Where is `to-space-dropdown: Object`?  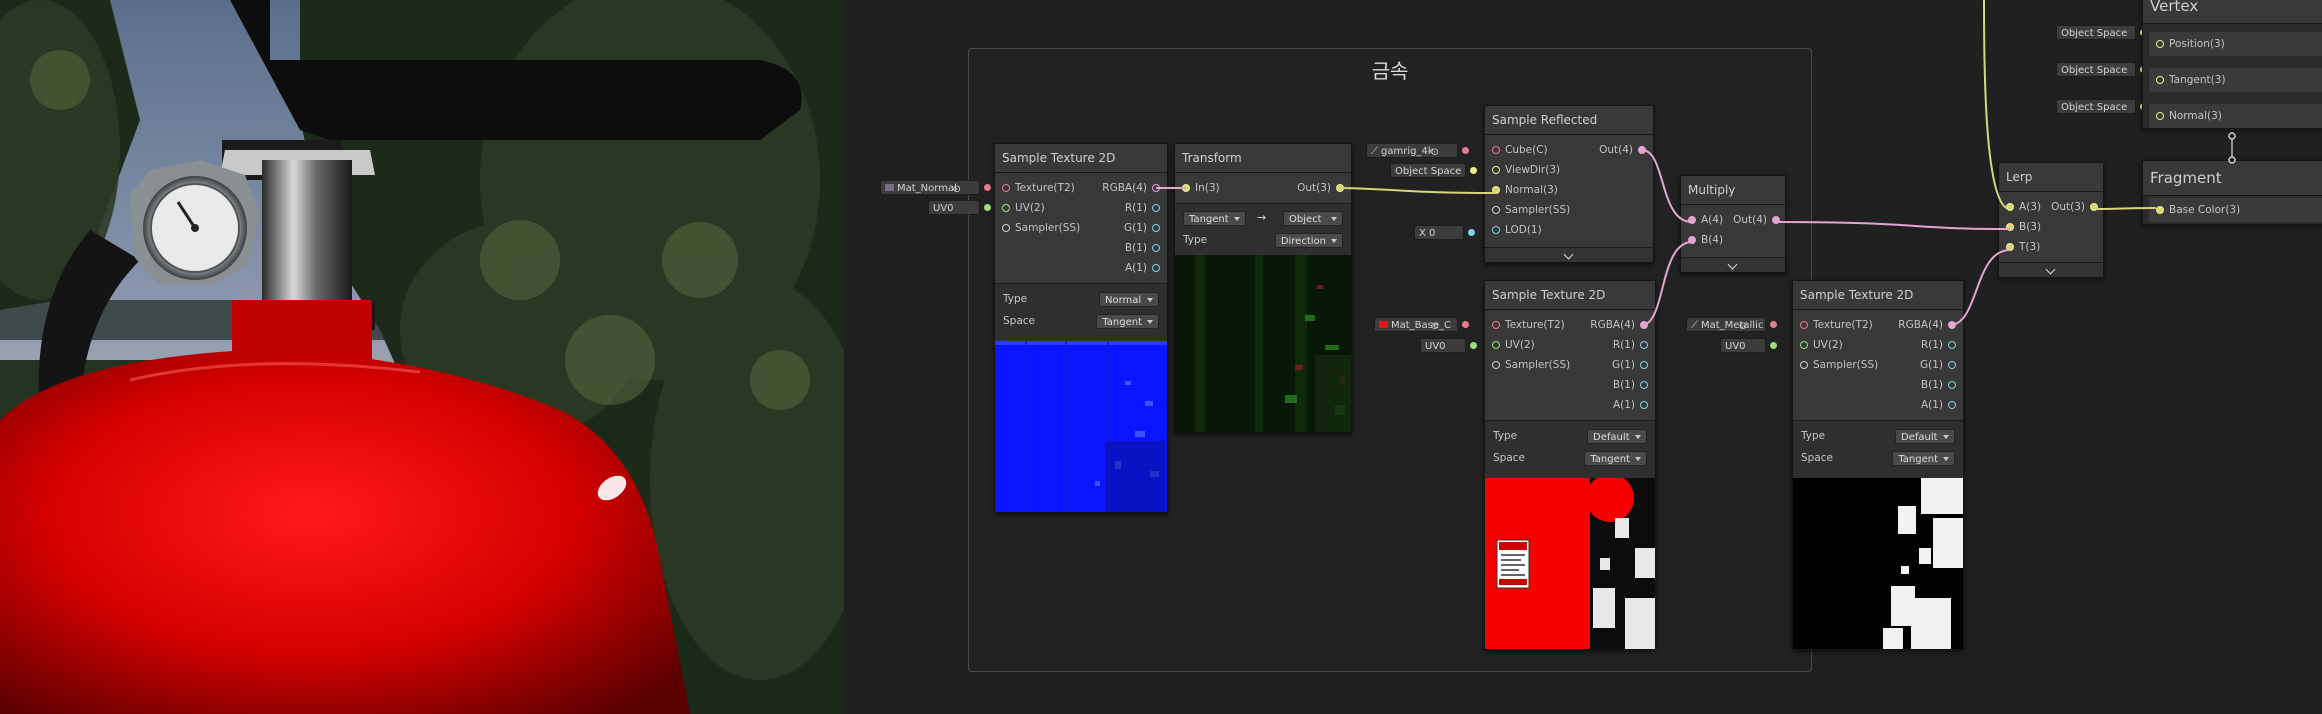
to-space-dropdown: Object is located at coordinates (1313, 218).